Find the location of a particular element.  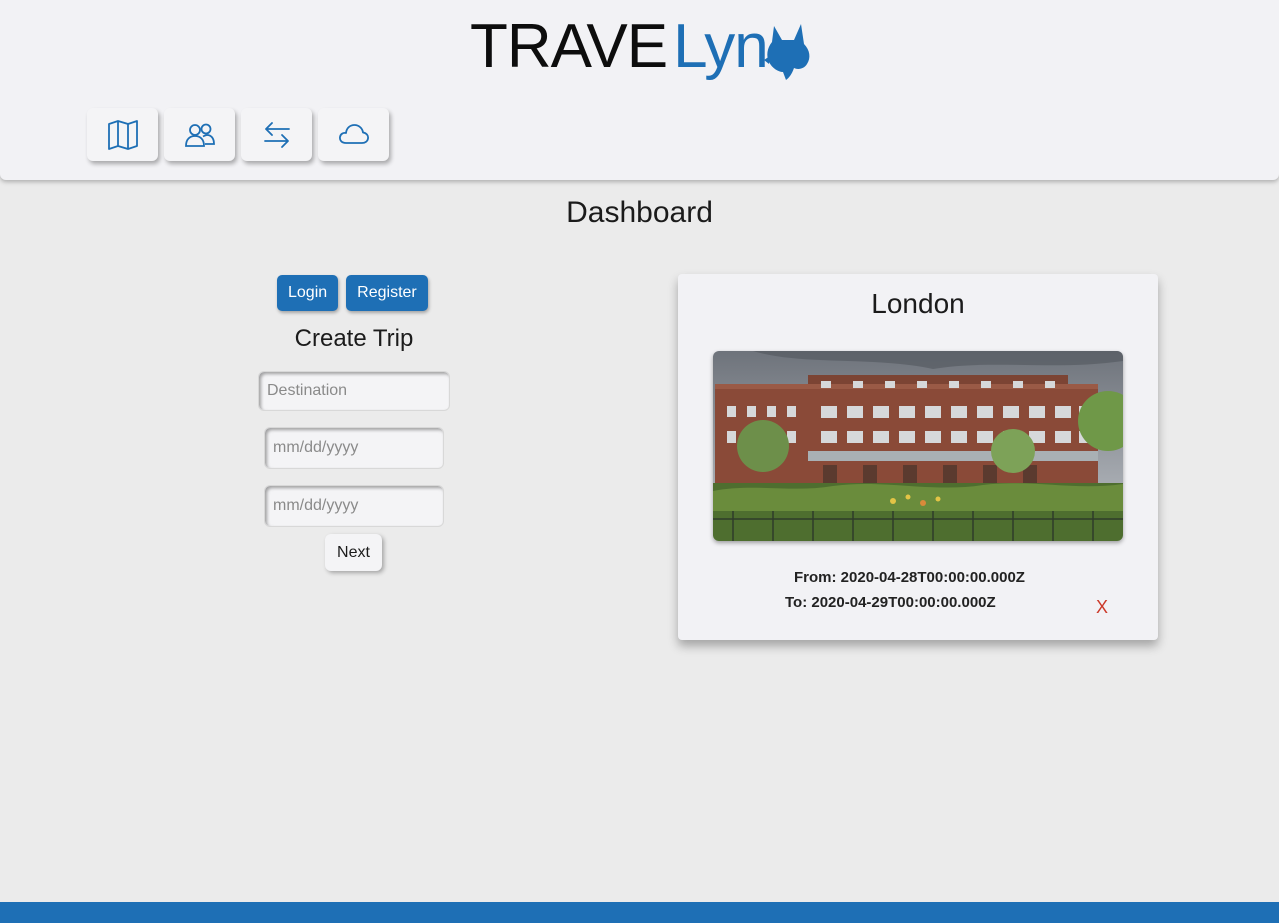

trip-city-title: London is located at coordinates (918, 303).